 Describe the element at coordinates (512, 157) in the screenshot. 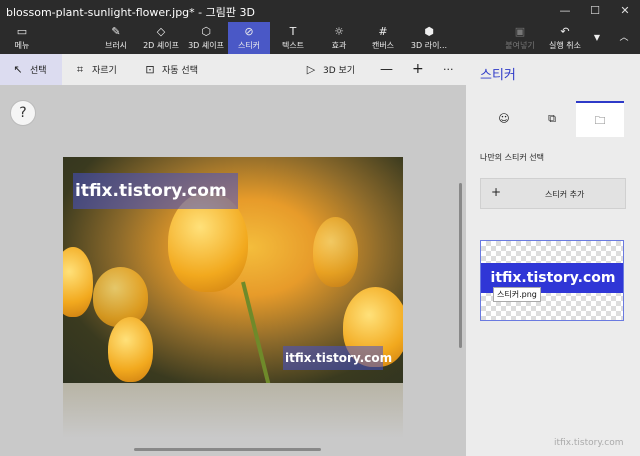

I see `my-stickers-label: 나만의 스티커 선택` at that location.